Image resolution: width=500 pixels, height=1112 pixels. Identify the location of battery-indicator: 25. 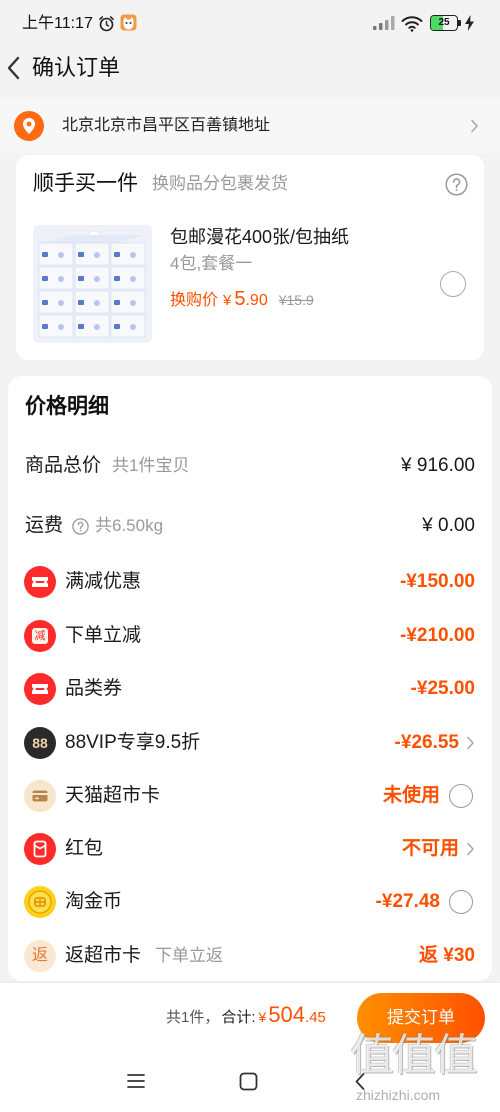
(445, 23).